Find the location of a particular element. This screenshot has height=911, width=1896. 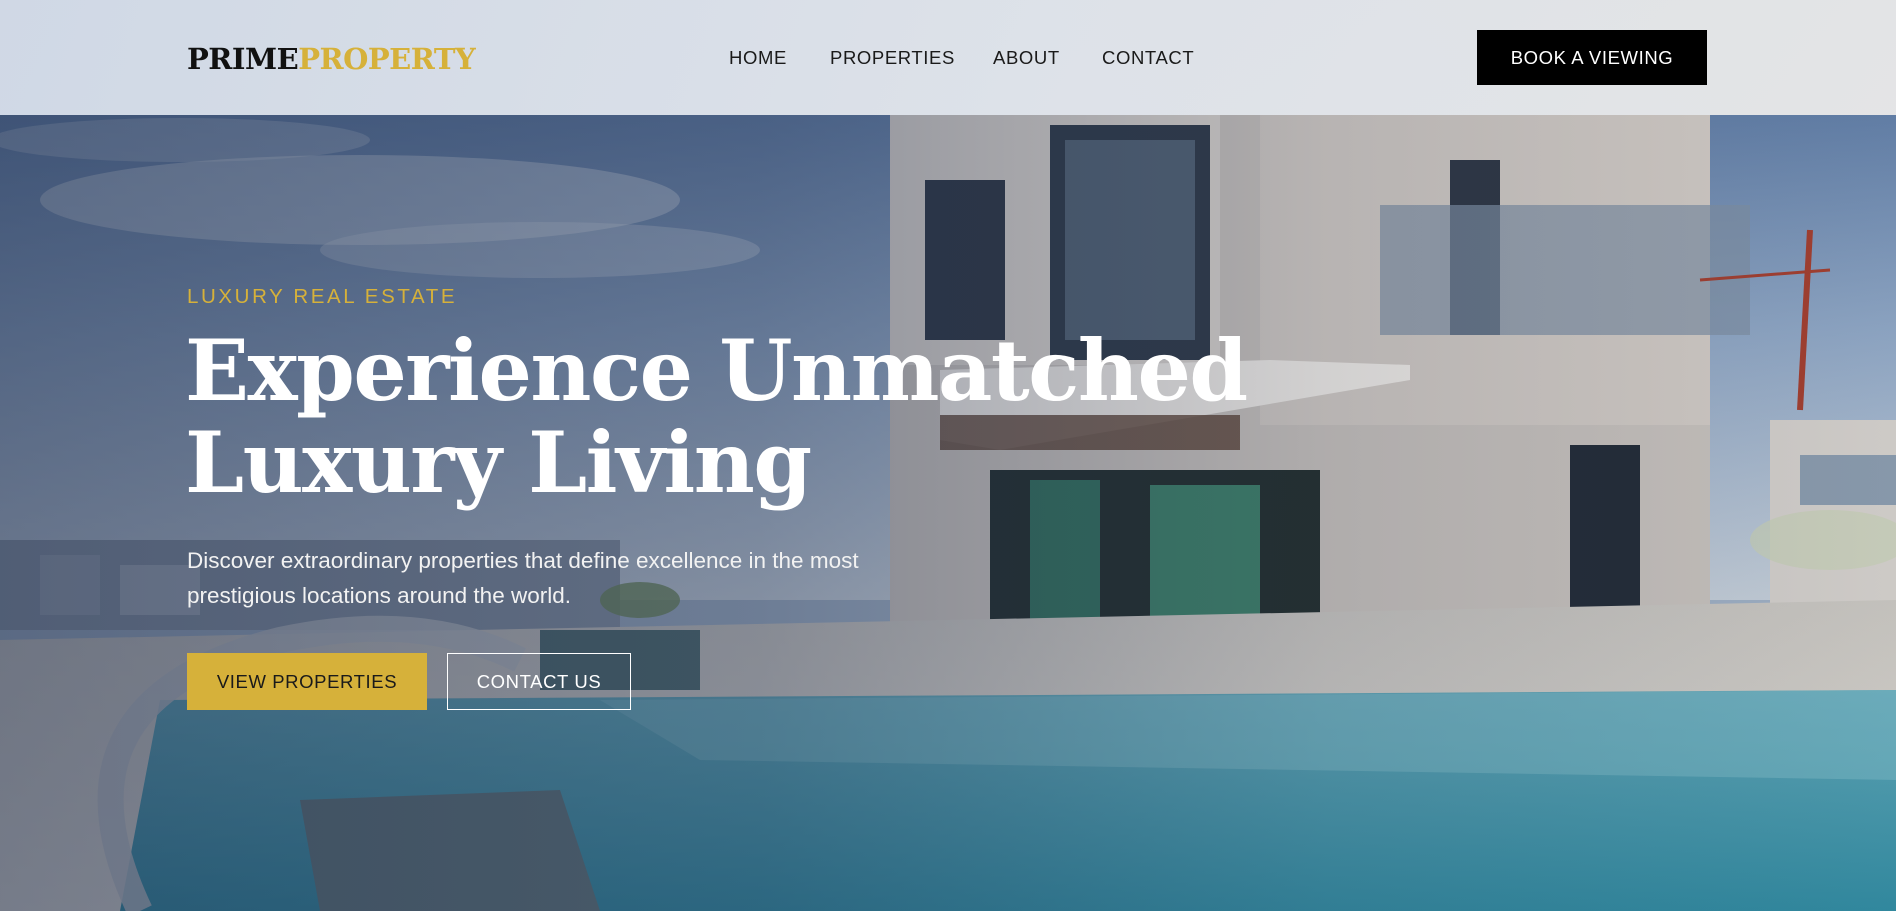

brand-logo-part2: PROPERTY is located at coordinates (387, 59).